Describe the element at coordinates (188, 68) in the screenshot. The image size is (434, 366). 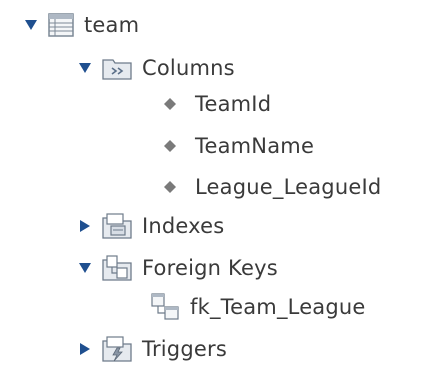
I see `columns-label: Columns` at that location.